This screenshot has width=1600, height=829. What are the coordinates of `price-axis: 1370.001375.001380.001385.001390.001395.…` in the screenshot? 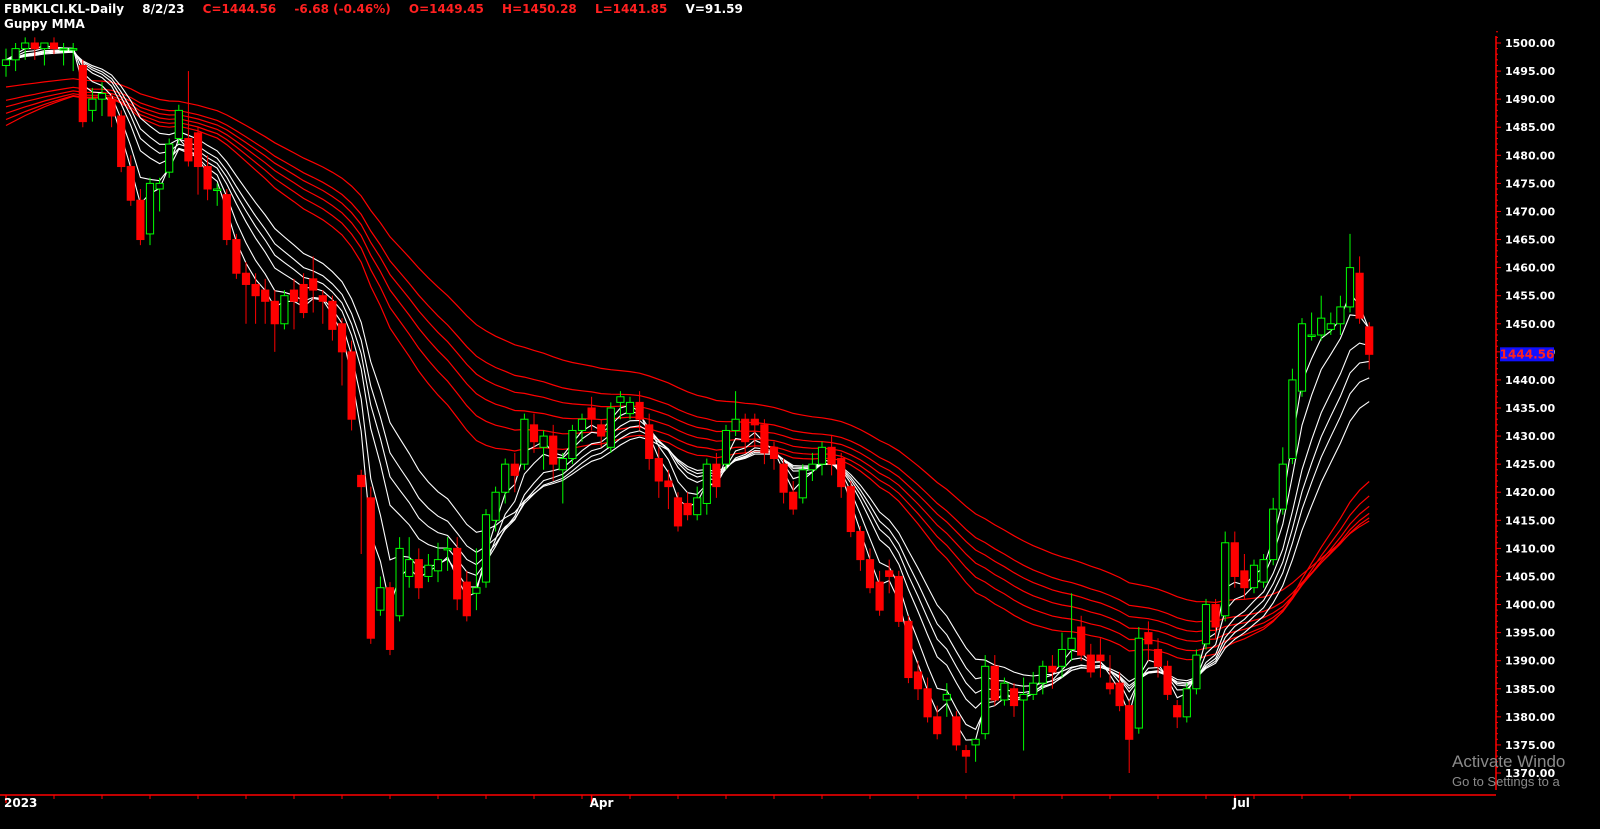 It's located at (1525, 405).